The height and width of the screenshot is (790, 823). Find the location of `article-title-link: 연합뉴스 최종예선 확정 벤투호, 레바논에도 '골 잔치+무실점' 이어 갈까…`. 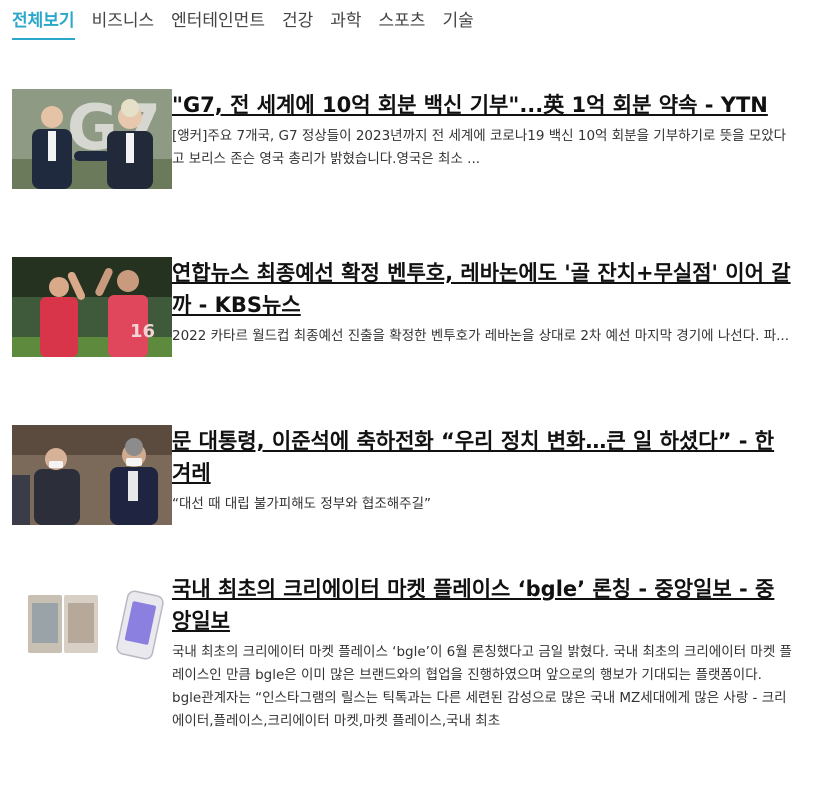

article-title-link: 연합뉴스 최종예선 확정 벤투호, 레바논에도 '골 잔치+무실점' 이어 갈까… is located at coordinates (482, 289).